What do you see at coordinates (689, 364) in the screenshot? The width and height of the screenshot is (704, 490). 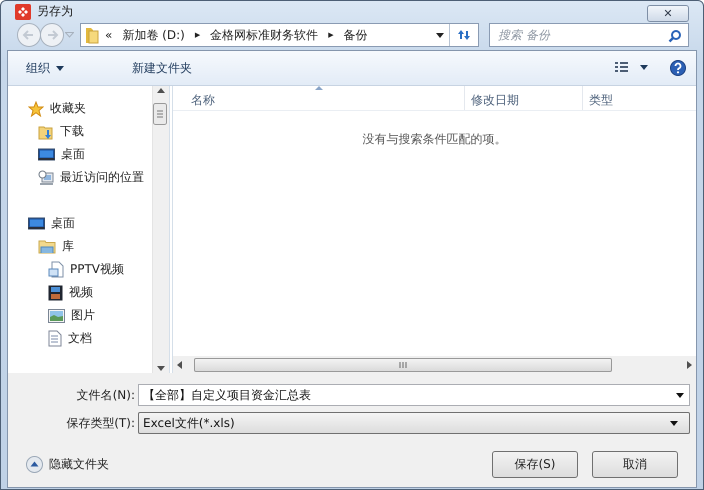 I see `scroll-right-icon` at bounding box center [689, 364].